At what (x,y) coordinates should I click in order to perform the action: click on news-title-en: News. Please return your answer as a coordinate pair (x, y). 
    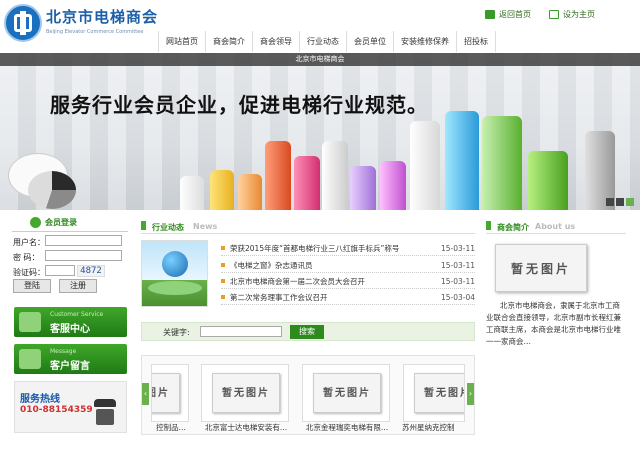
    Looking at the image, I should click on (205, 226).